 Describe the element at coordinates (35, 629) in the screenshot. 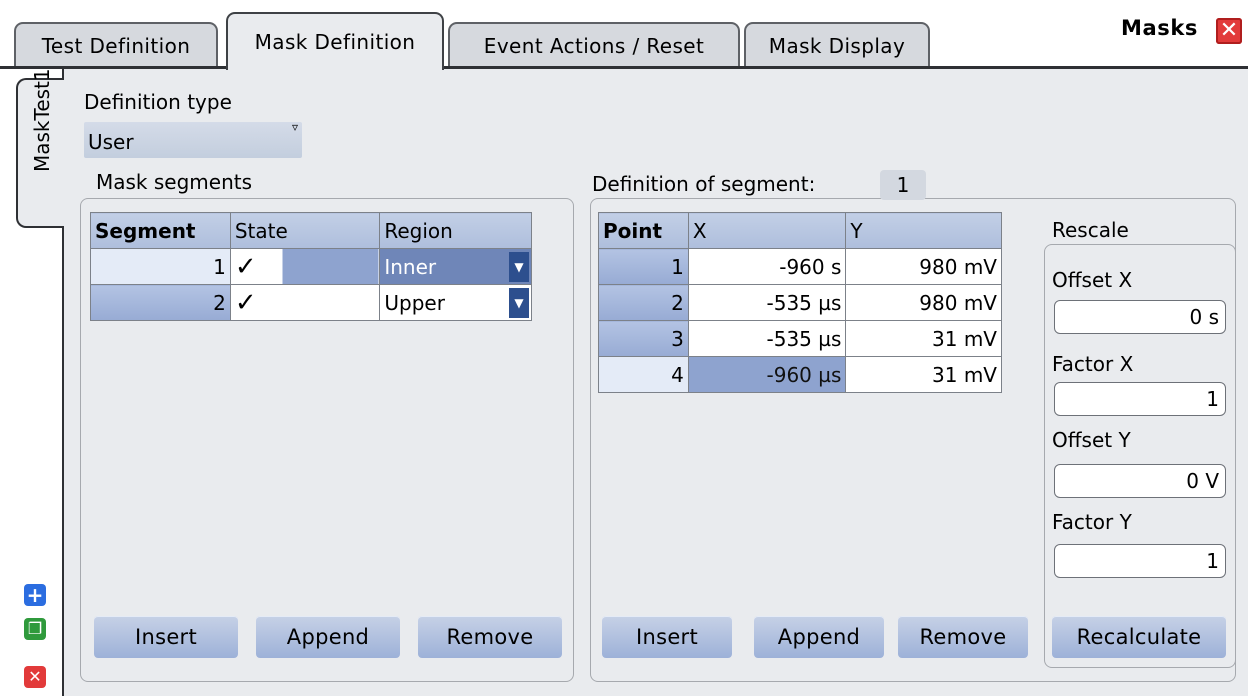

I see `copy-icon: ❐` at that location.